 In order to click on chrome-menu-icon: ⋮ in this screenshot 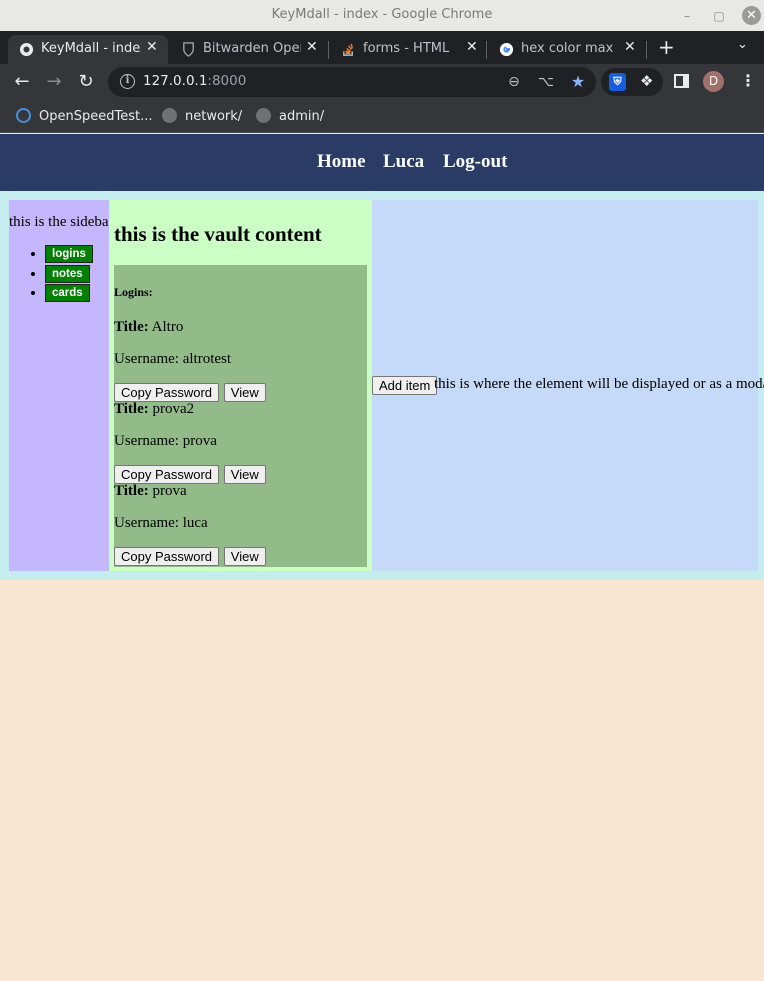, I will do `click(748, 80)`.